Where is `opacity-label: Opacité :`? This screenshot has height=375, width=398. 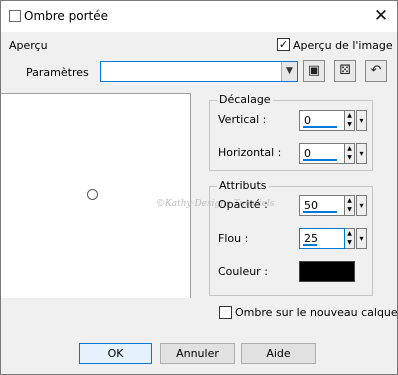 opacity-label: Opacité : is located at coordinates (243, 204).